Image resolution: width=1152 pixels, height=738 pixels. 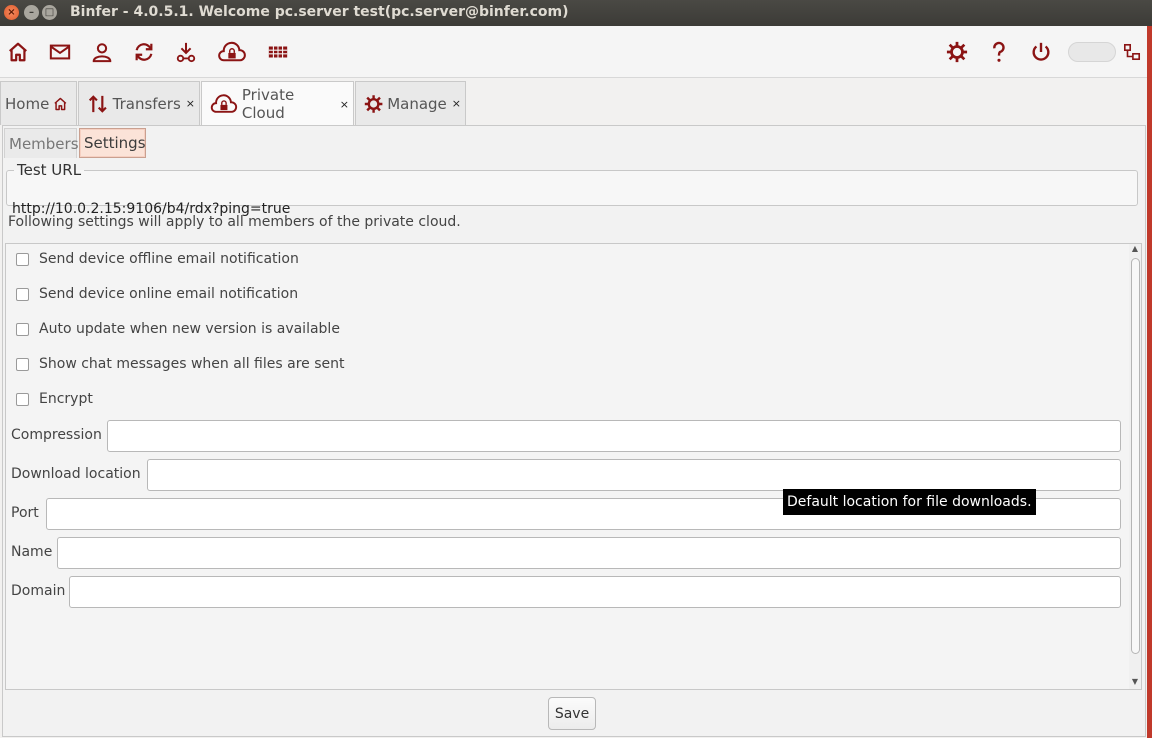 I want to click on encrypt-checkbox: Encrypt, so click(x=54, y=399).